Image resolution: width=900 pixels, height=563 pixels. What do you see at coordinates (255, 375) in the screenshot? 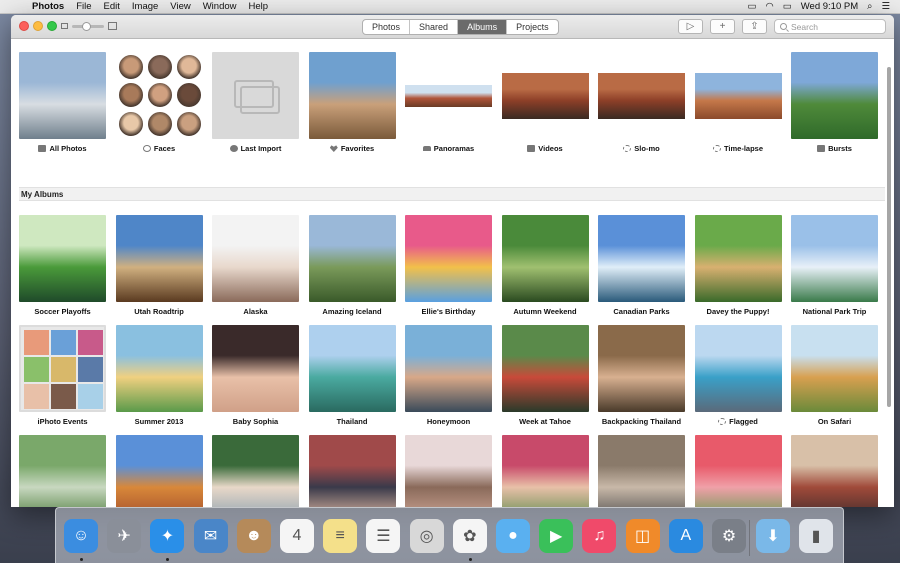
I see `album-baby-sophia: Baby Sophia` at bounding box center [255, 375].